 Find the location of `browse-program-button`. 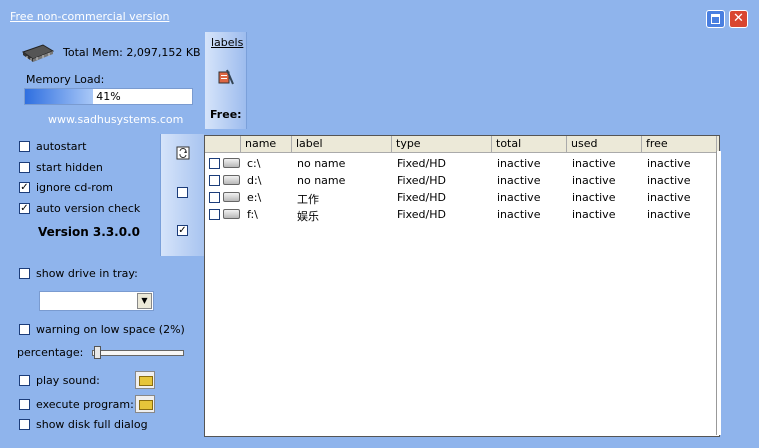

browse-program-button is located at coordinates (145, 404).